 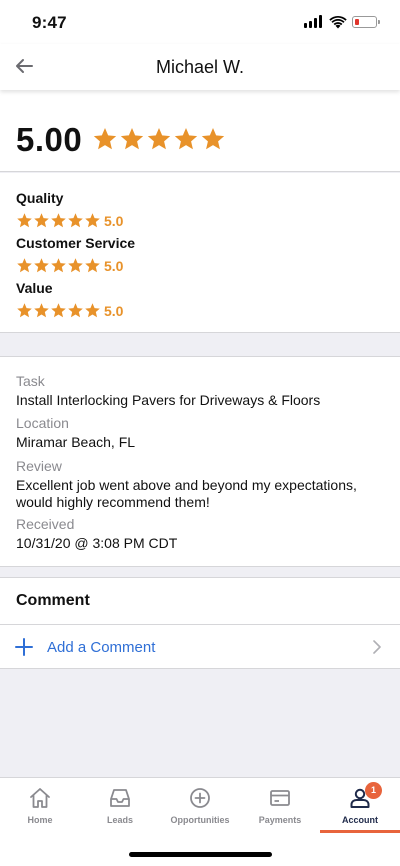 I want to click on rating-label: Quality, so click(x=40, y=198).